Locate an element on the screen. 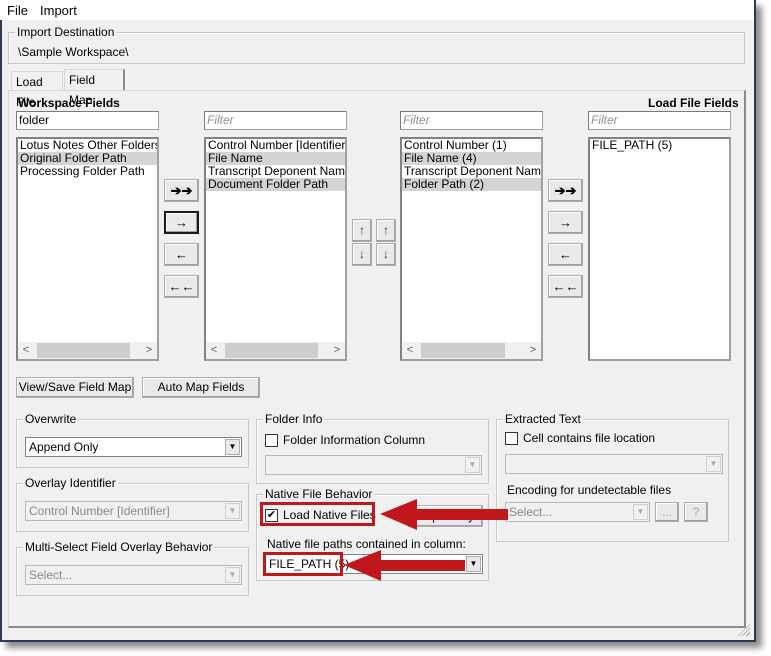 The image size is (771, 656). annotation-arrows is located at coordinates (426, 540).